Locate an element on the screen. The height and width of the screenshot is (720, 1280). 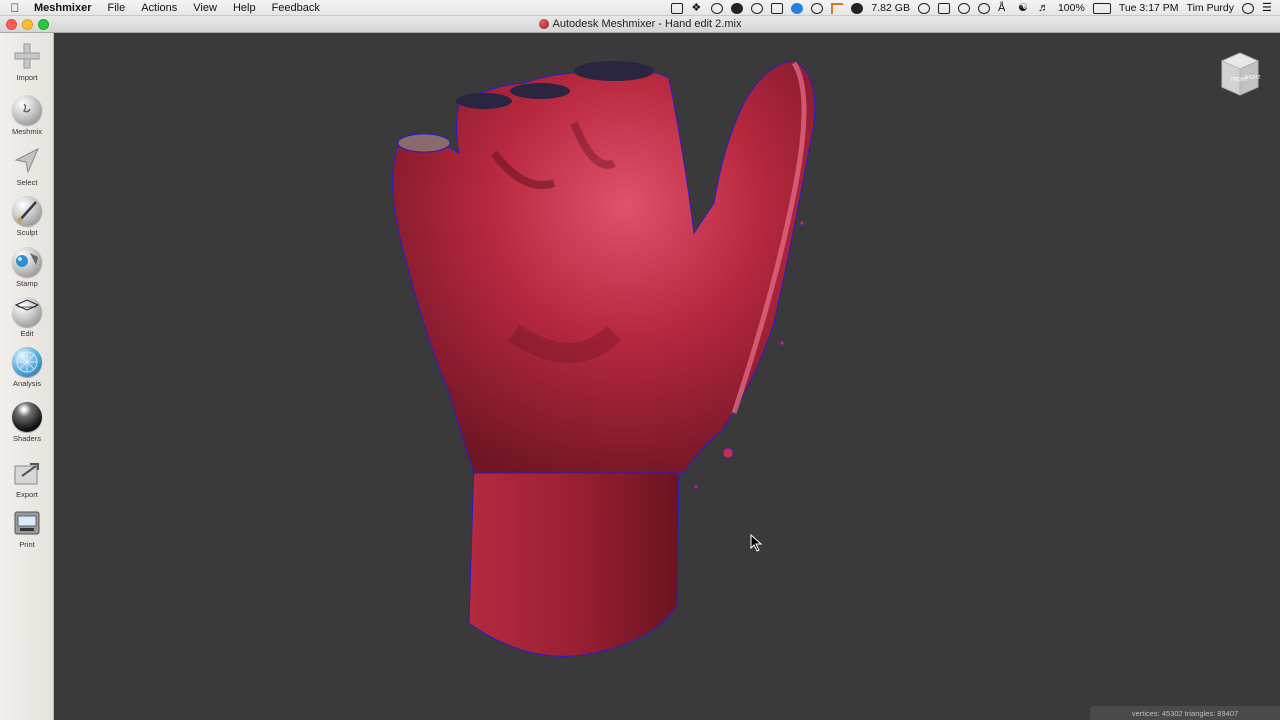
document-proxy-icon is located at coordinates (543, 24).